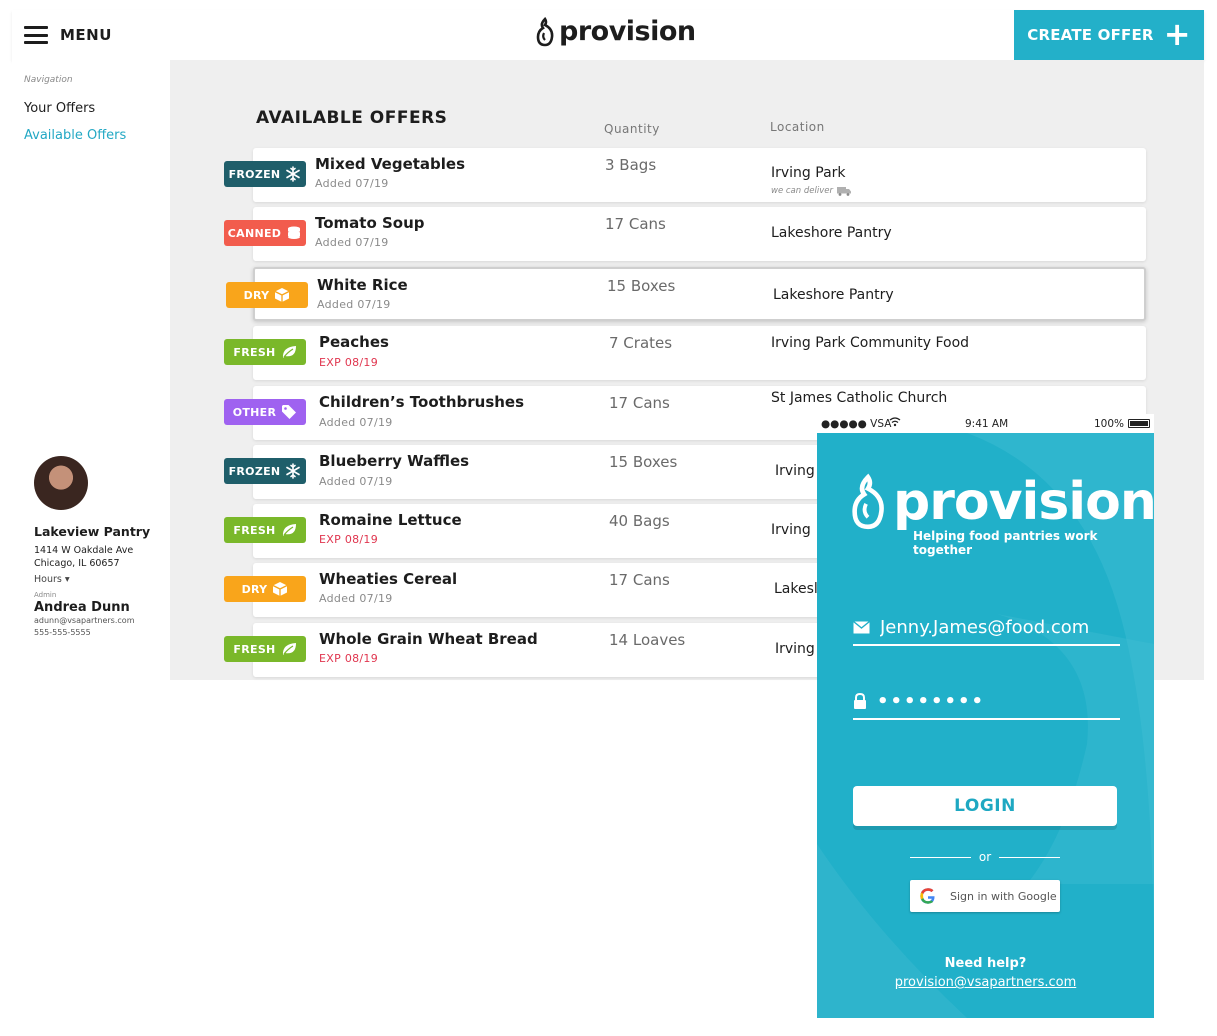 The height and width of the screenshot is (1036, 1217). What do you see at coordinates (985, 963) in the screenshot?
I see `help-title: Need help?` at bounding box center [985, 963].